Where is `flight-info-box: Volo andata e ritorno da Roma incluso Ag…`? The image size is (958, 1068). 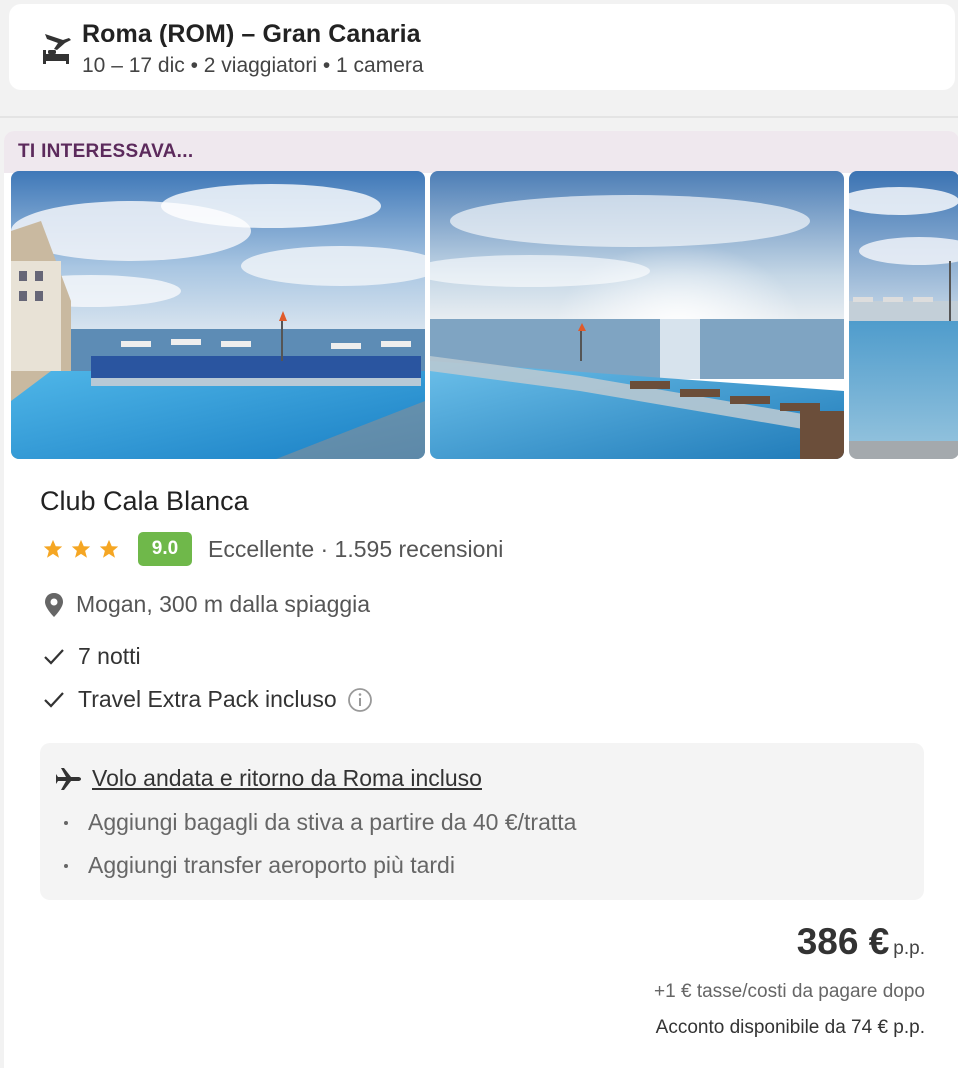
flight-info-box: Volo andata e ritorno da Roma incluso Ag… is located at coordinates (482, 821).